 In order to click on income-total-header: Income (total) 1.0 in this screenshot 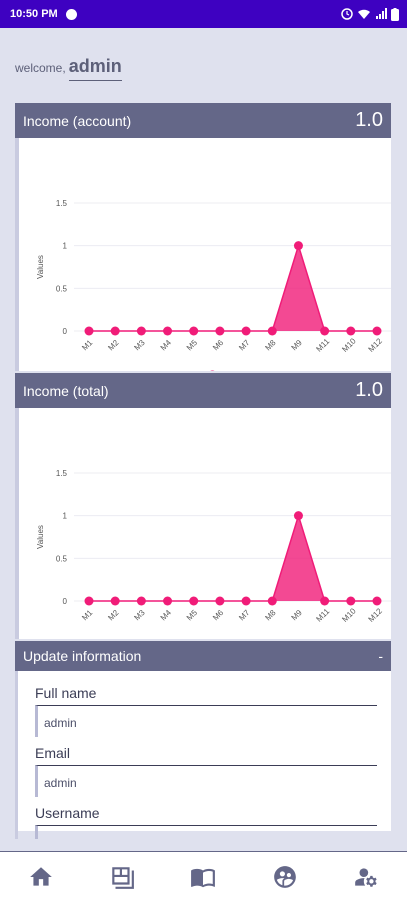, I will do `click(203, 390)`.